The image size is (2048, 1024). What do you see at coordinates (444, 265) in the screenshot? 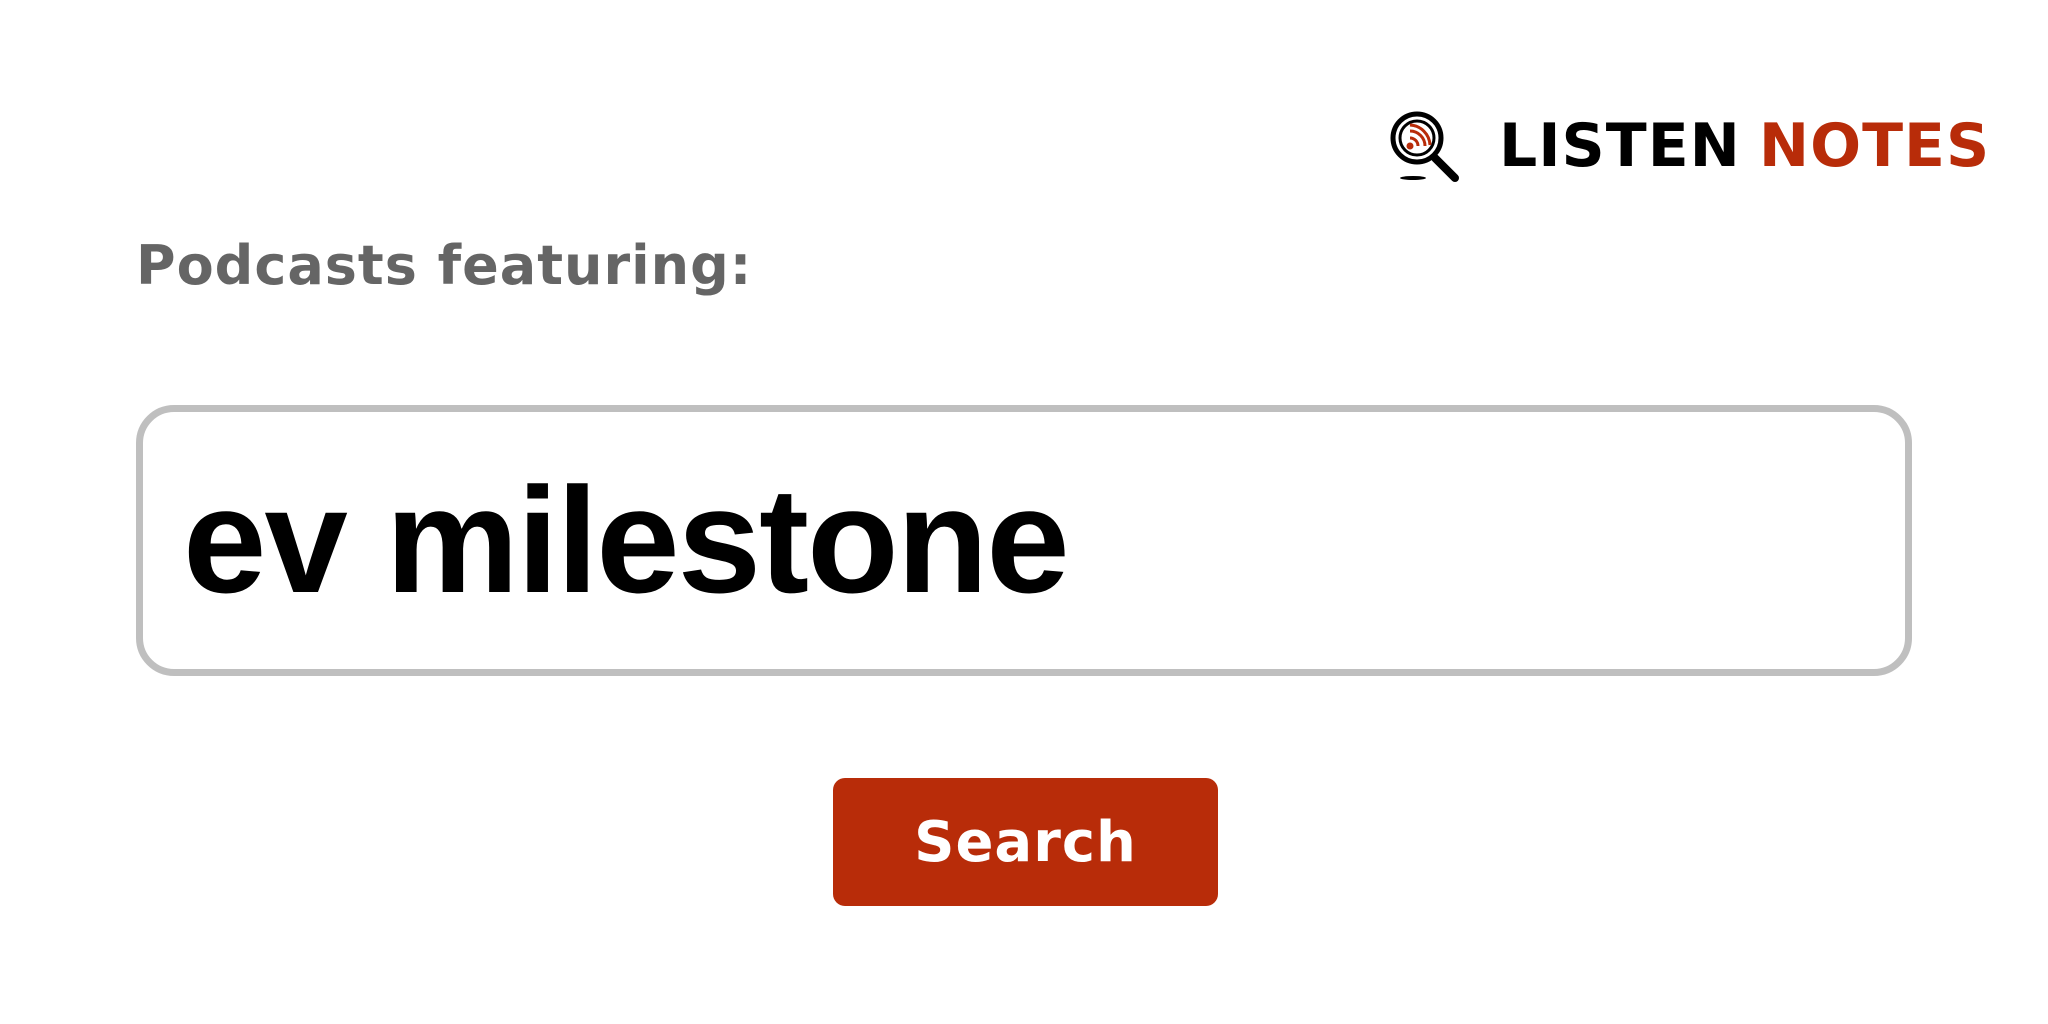
I see `page-subtitle: Podcasts featuring:` at bounding box center [444, 265].